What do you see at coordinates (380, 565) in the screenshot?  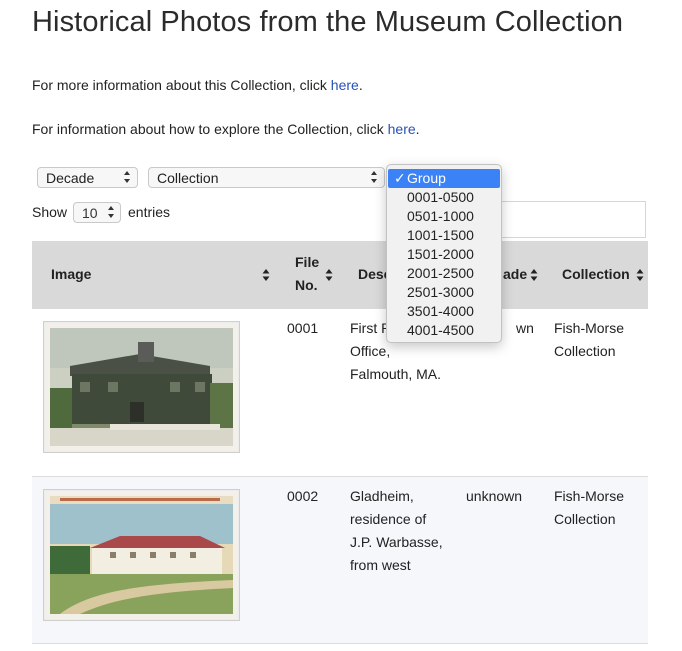 I see `description-line: from west` at bounding box center [380, 565].